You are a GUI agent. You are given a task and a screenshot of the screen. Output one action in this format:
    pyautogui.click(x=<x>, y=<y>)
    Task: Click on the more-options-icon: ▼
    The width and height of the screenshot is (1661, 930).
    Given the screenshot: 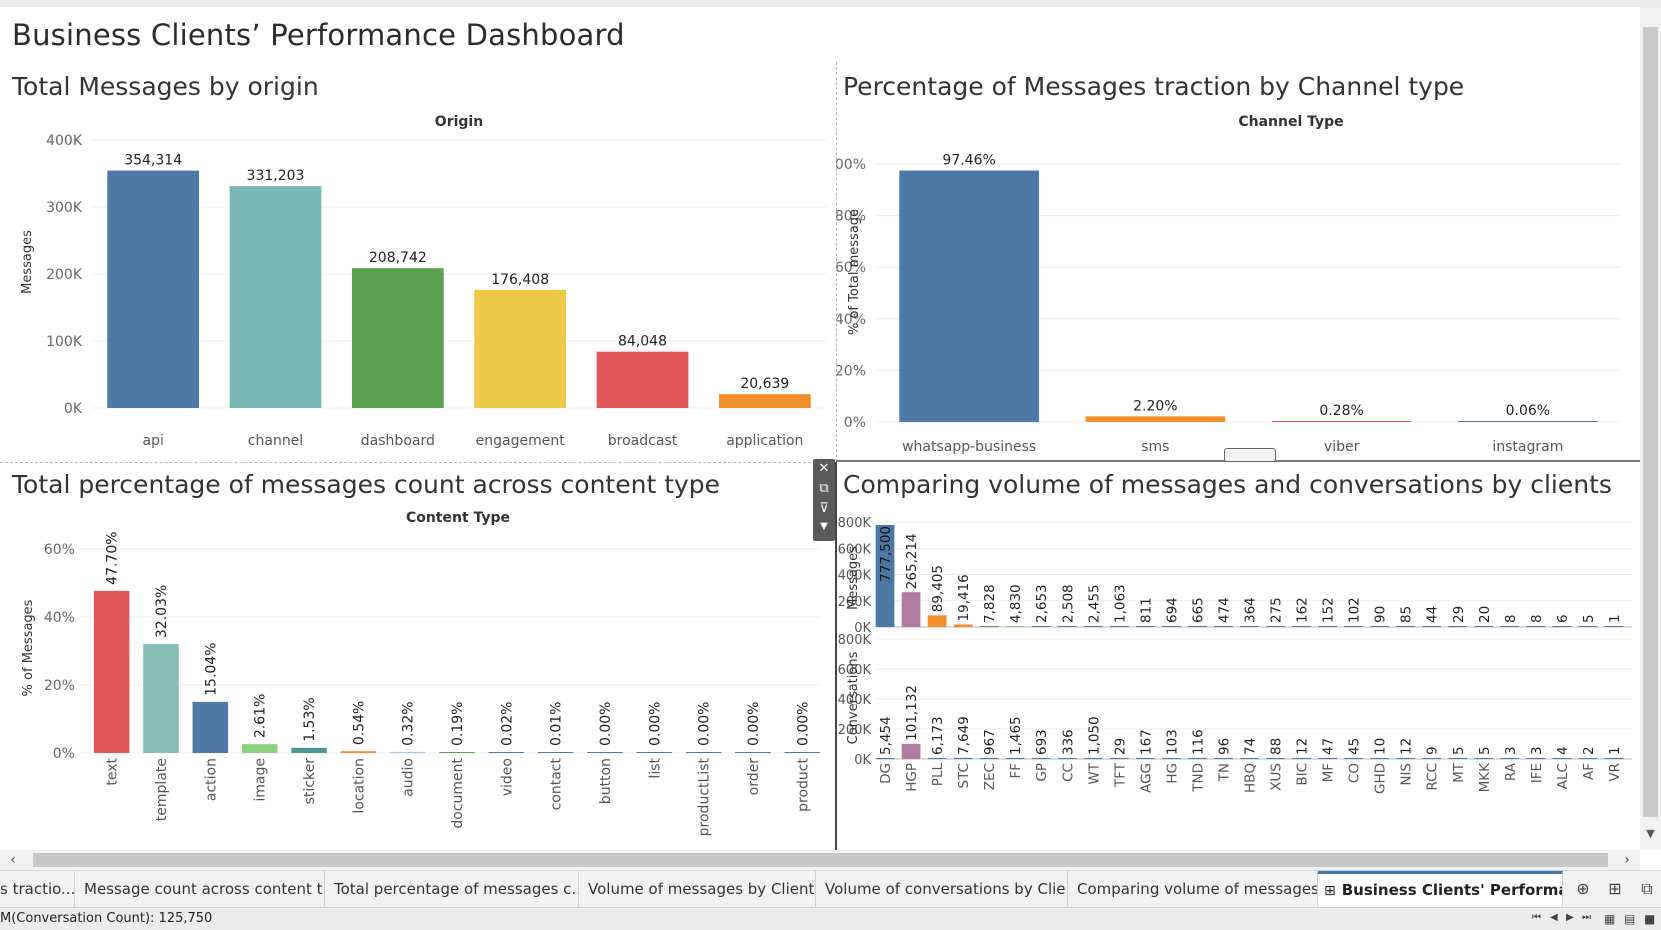 What is the action you would take?
    pyautogui.click(x=824, y=526)
    